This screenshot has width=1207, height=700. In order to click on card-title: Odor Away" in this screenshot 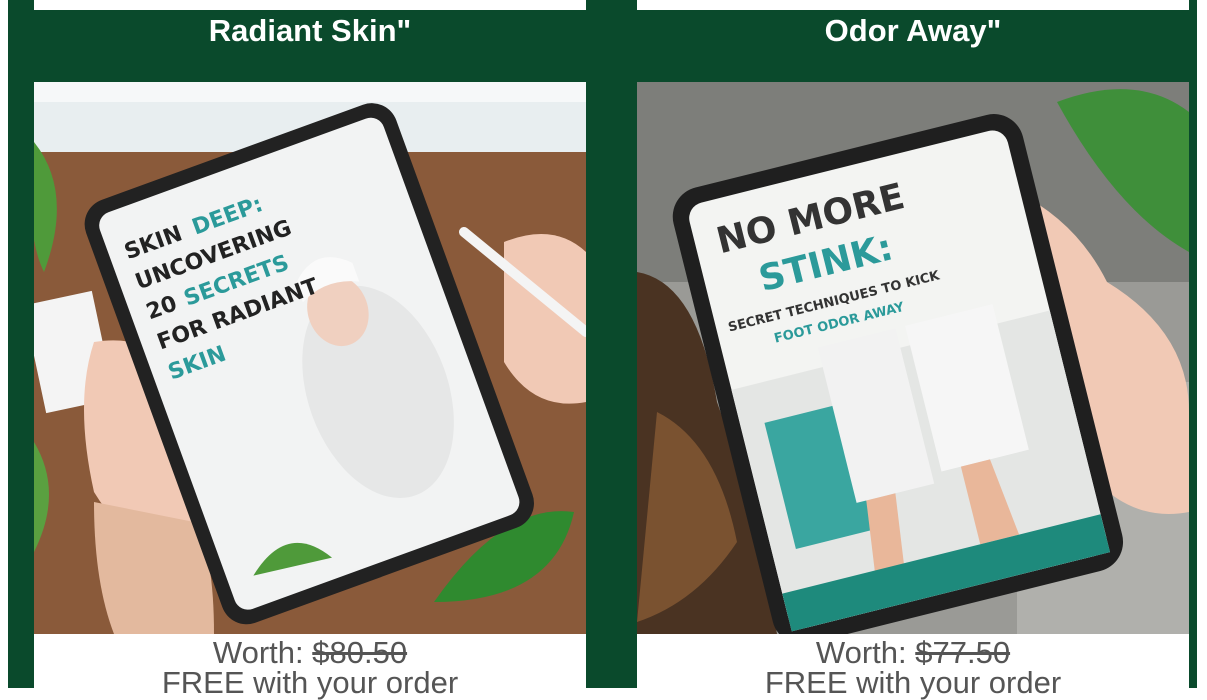, I will do `click(913, 46)`.